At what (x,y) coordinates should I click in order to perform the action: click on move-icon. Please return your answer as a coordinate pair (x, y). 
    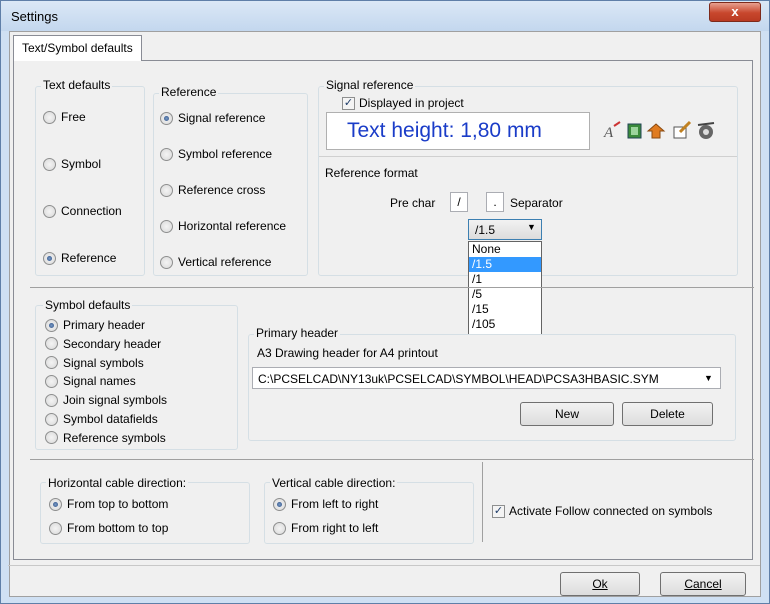
    Looking at the image, I should click on (656, 131).